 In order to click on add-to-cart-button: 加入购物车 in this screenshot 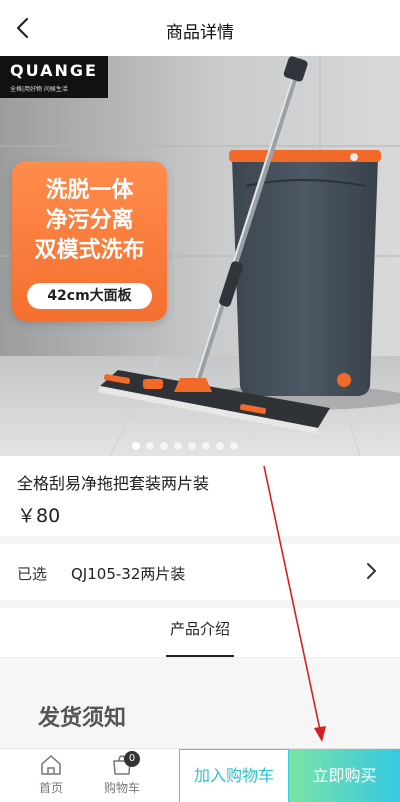, I will do `click(234, 775)`.